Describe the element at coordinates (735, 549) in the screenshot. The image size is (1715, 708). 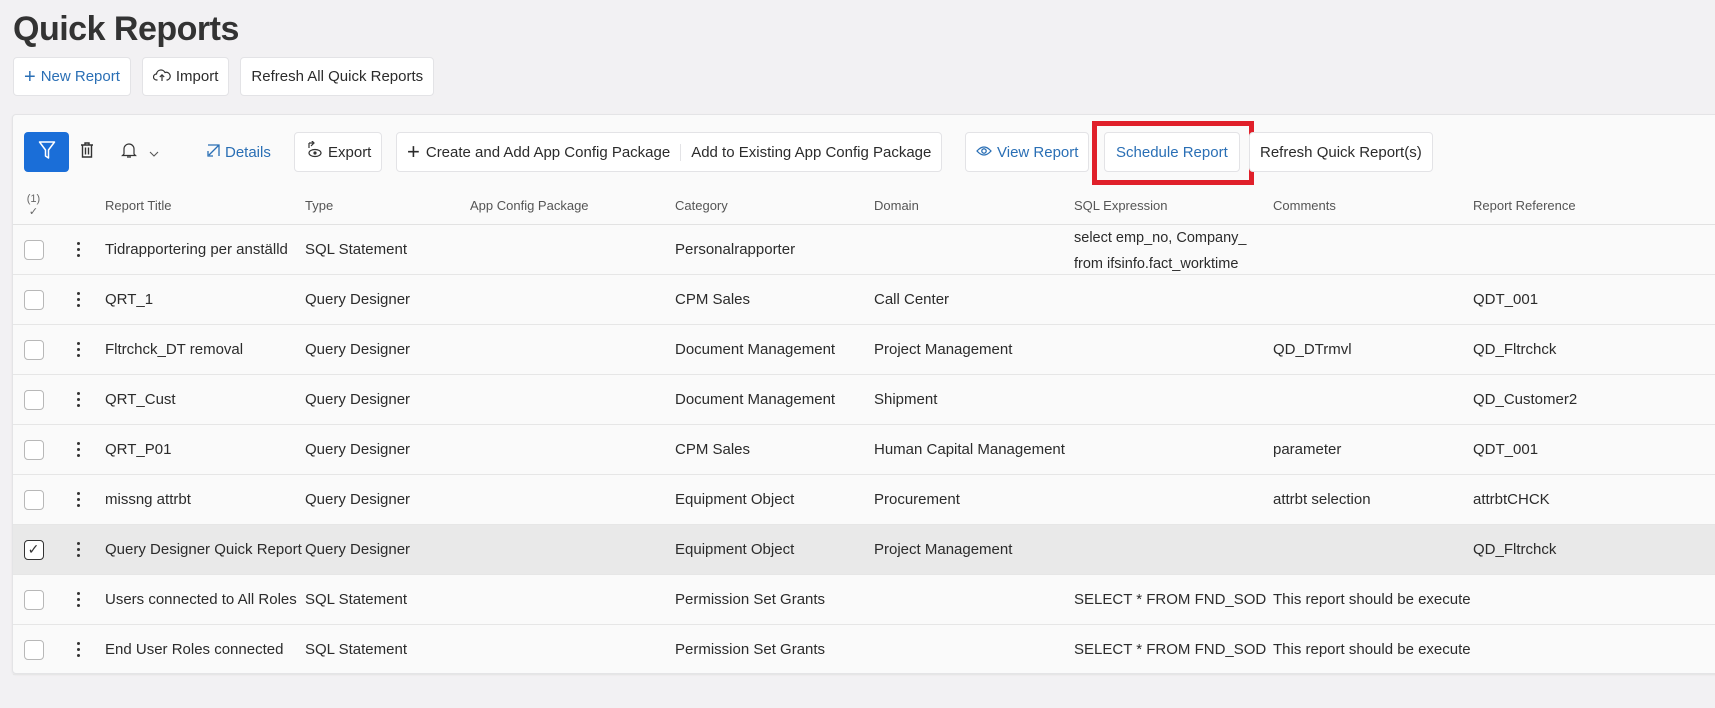
I see `cell-category: Equipment Object` at that location.